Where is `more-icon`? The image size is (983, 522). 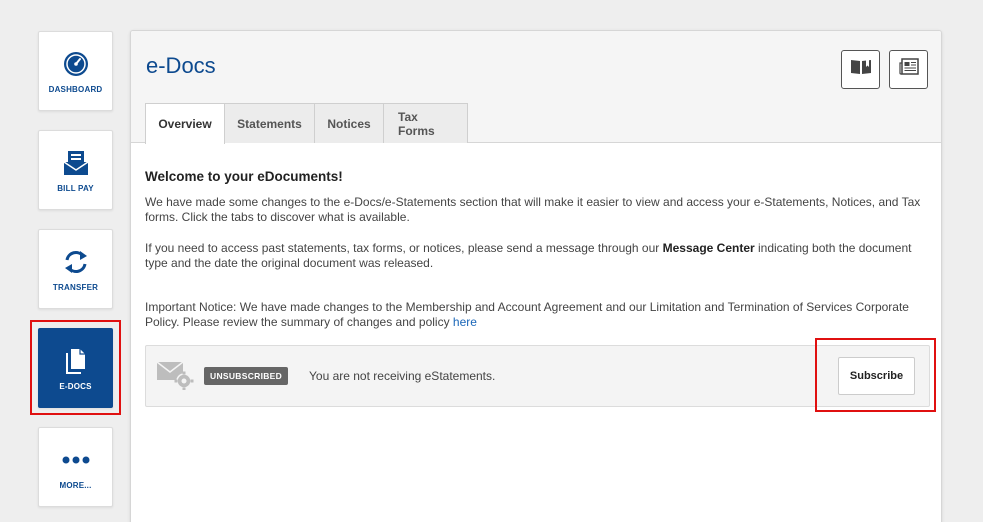 more-icon is located at coordinates (76, 460).